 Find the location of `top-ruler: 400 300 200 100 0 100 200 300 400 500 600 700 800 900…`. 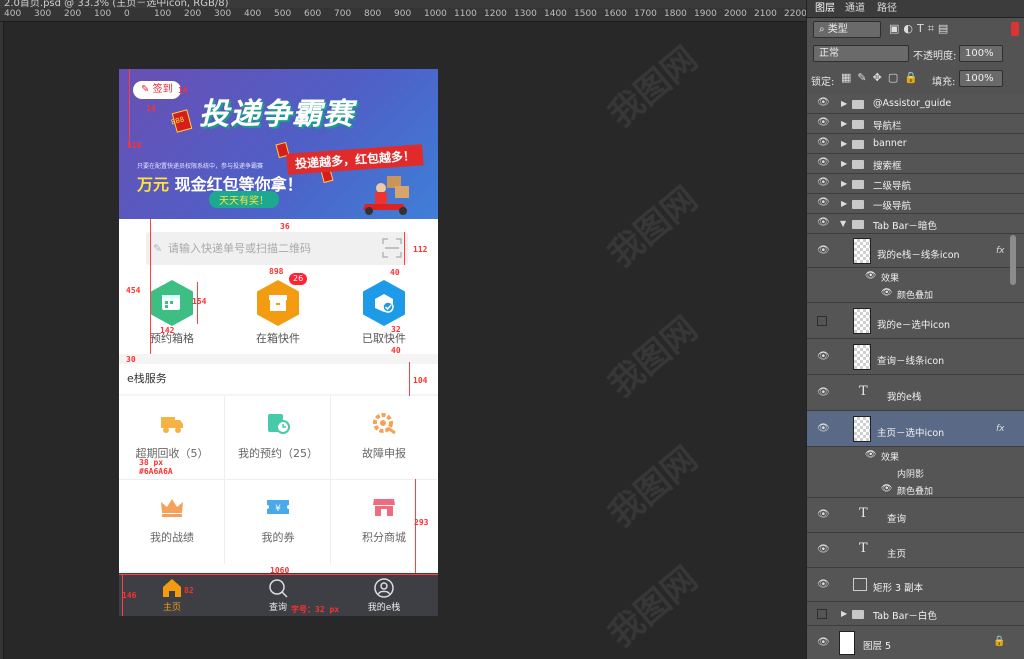

top-ruler: 400 300 200 100 0 100 200 300 400 500 600 700 800 900… is located at coordinates (403, 15).